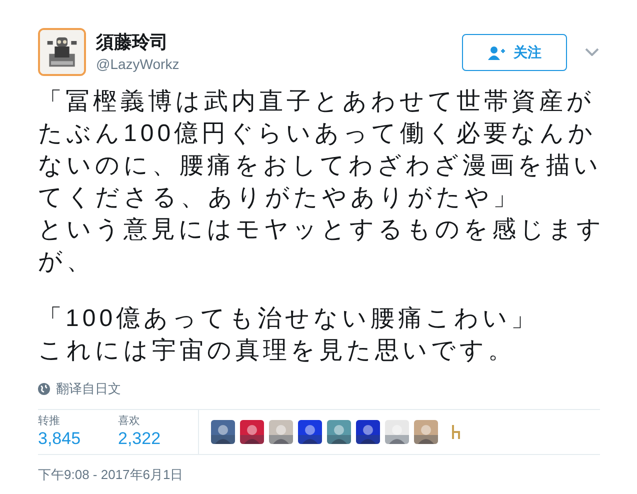 The height and width of the screenshot is (494, 637). I want to click on tweet-text-line: これには宇宙の真理を見た思いです。, so click(277, 351).